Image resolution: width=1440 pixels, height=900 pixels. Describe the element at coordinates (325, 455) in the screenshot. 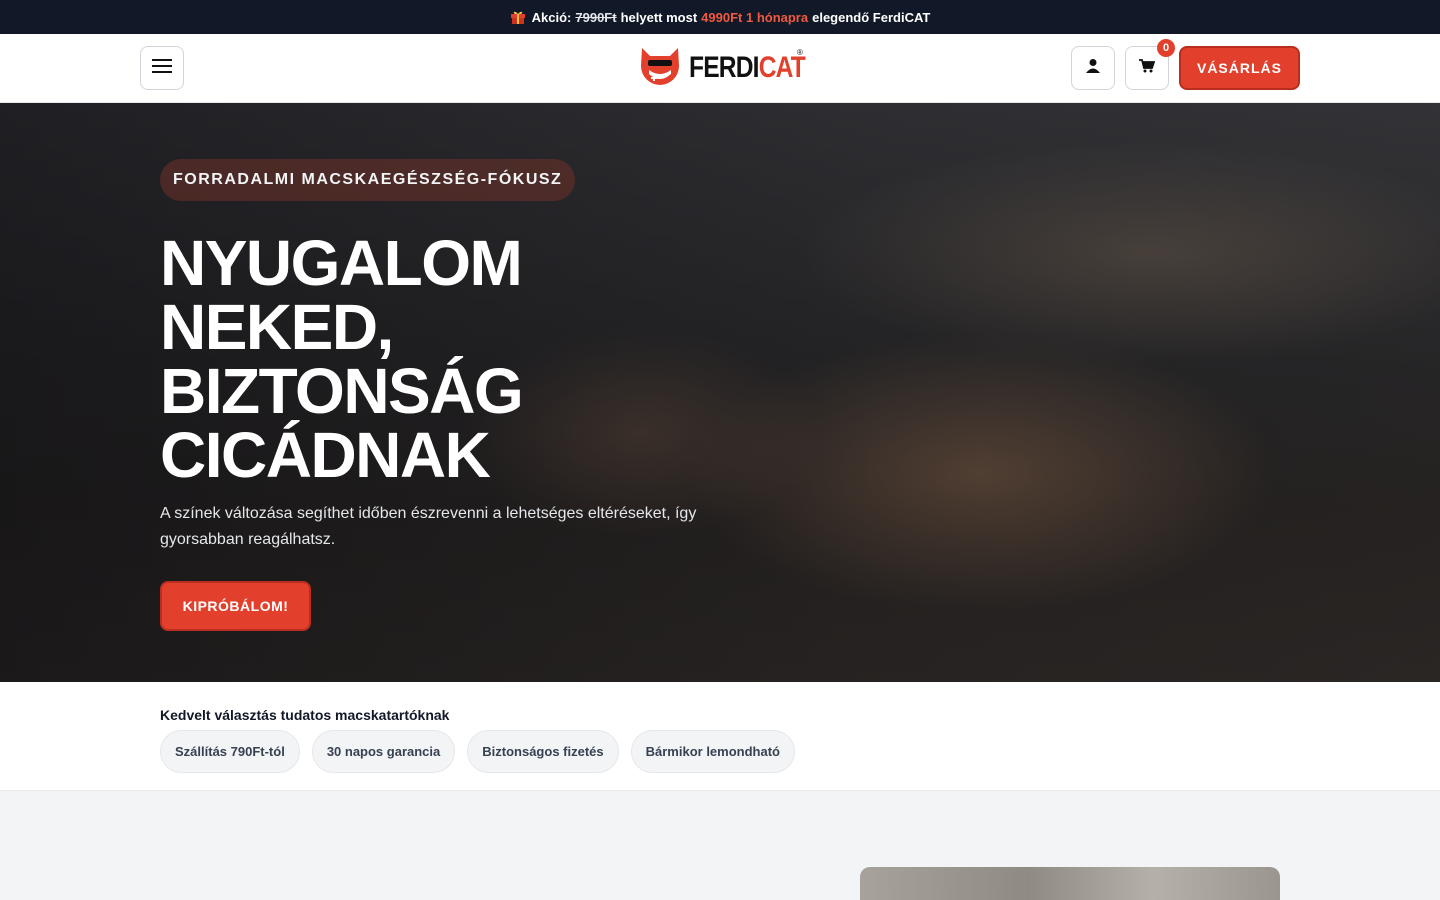

I see `hero-title-line: CICÁDNAK` at that location.